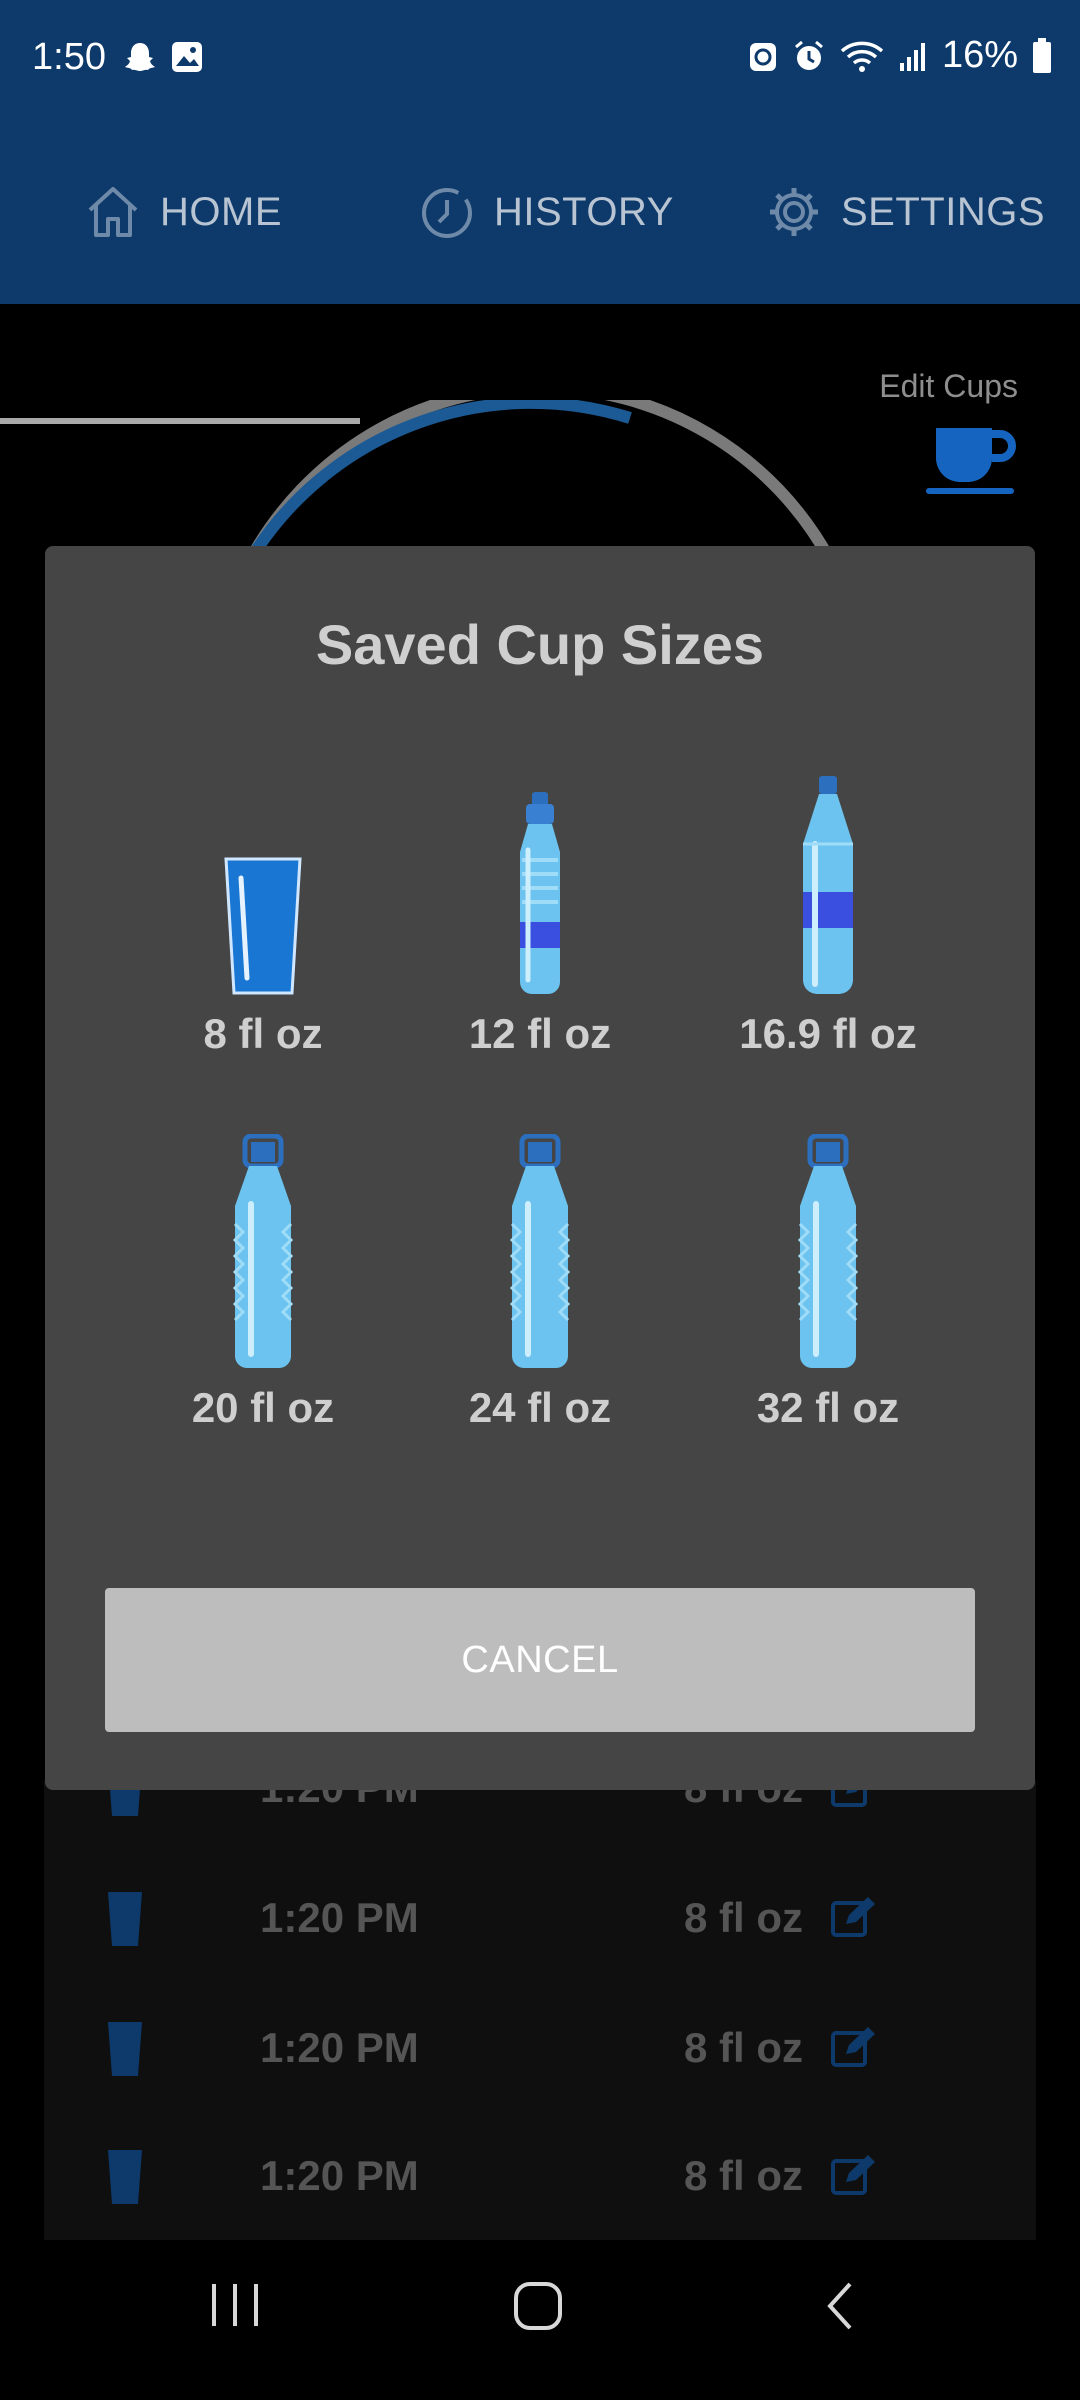 This screenshot has height=2400, width=1080. I want to click on history-icon, so click(447, 213).